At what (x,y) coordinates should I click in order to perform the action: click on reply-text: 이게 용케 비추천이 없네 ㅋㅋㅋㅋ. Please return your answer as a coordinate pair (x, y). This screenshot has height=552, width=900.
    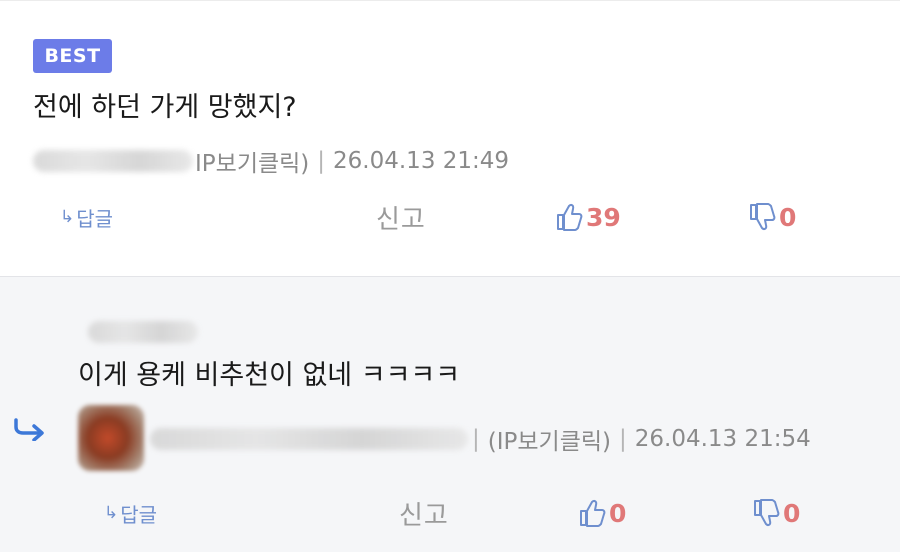
    Looking at the image, I should click on (269, 375).